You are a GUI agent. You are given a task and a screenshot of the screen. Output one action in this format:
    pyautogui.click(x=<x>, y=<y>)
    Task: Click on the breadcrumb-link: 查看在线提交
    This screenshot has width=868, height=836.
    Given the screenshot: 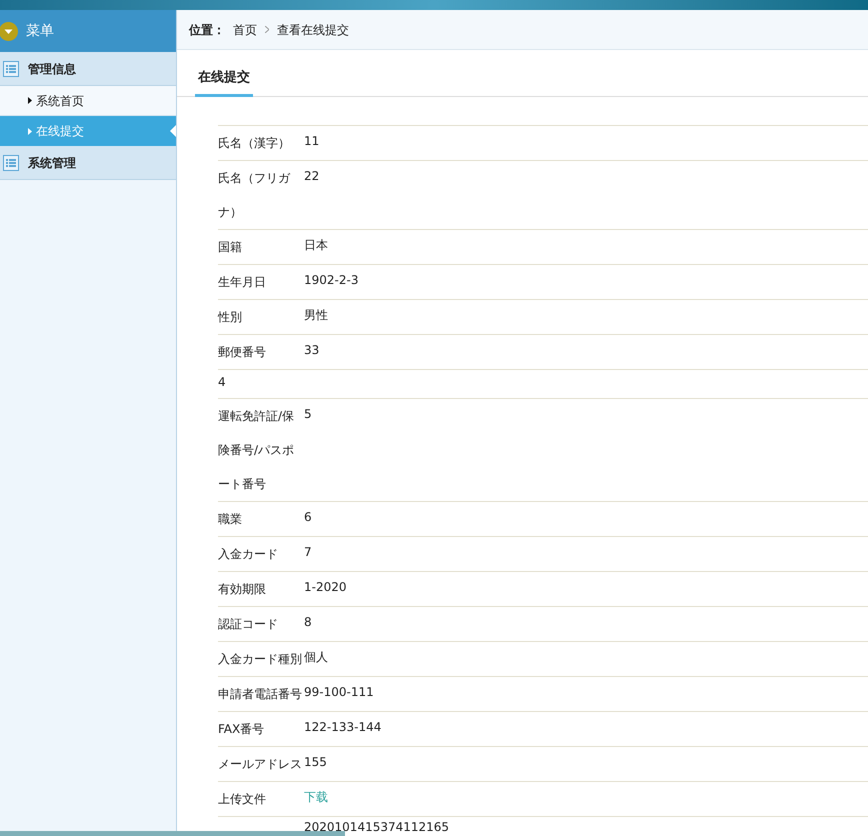 What is the action you would take?
    pyautogui.click(x=313, y=29)
    